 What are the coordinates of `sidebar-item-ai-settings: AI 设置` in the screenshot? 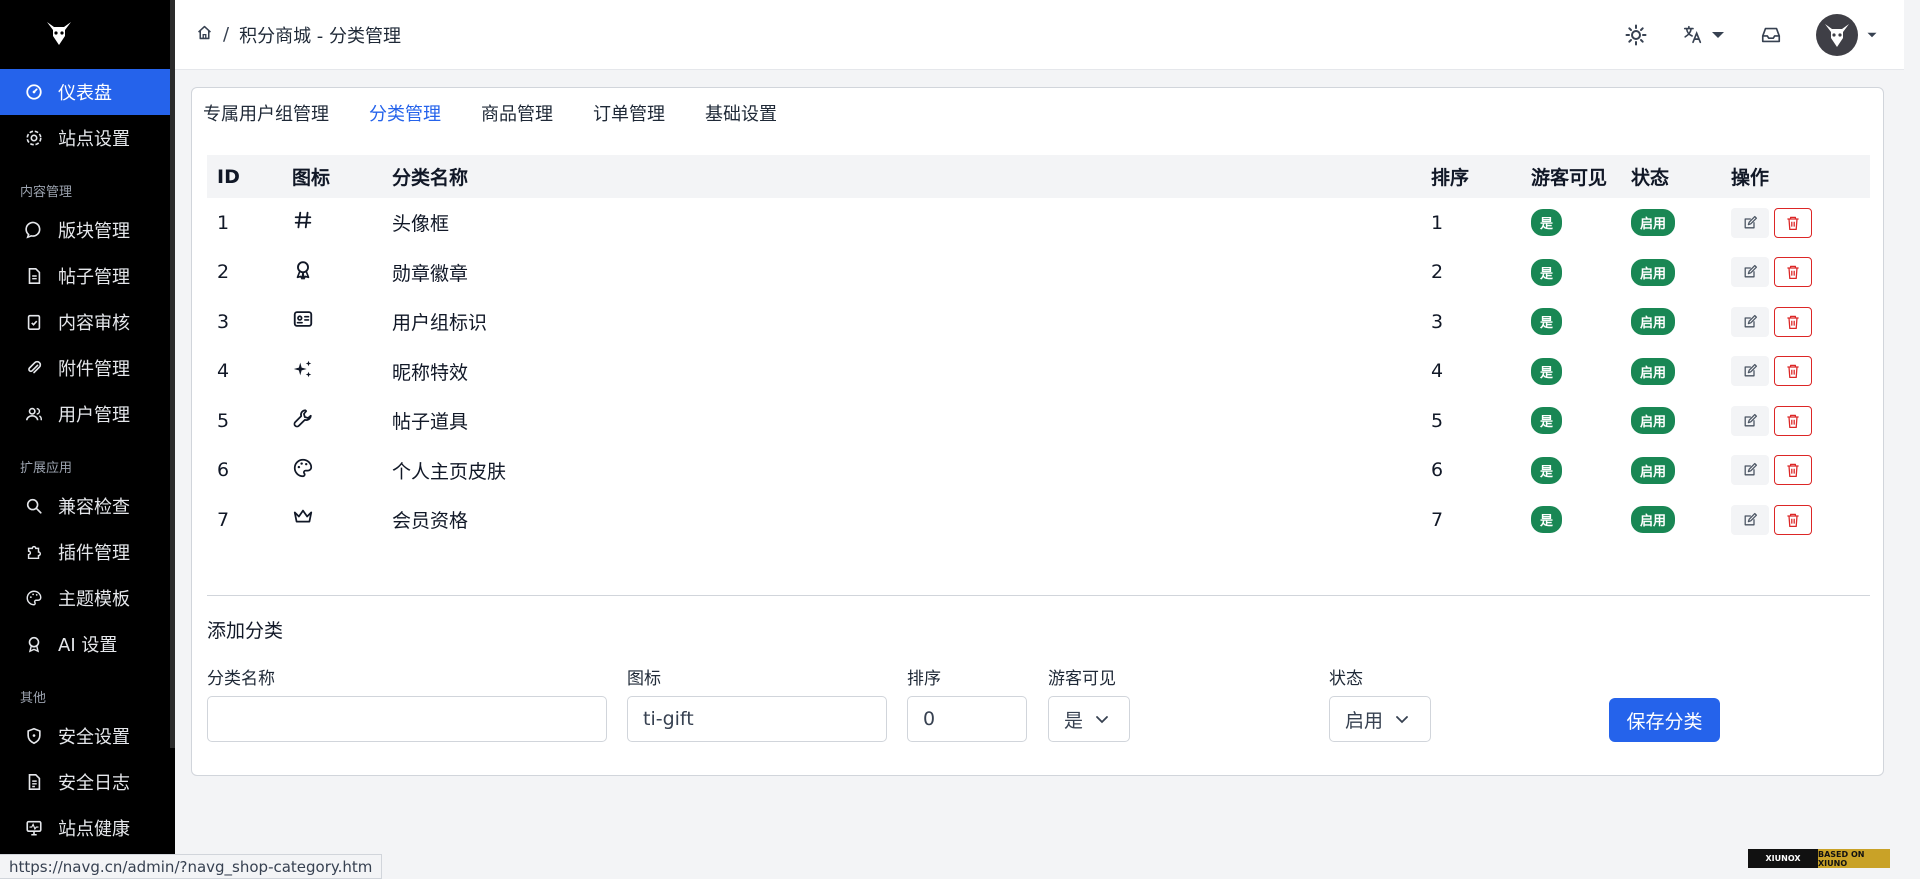 It's located at (87, 644).